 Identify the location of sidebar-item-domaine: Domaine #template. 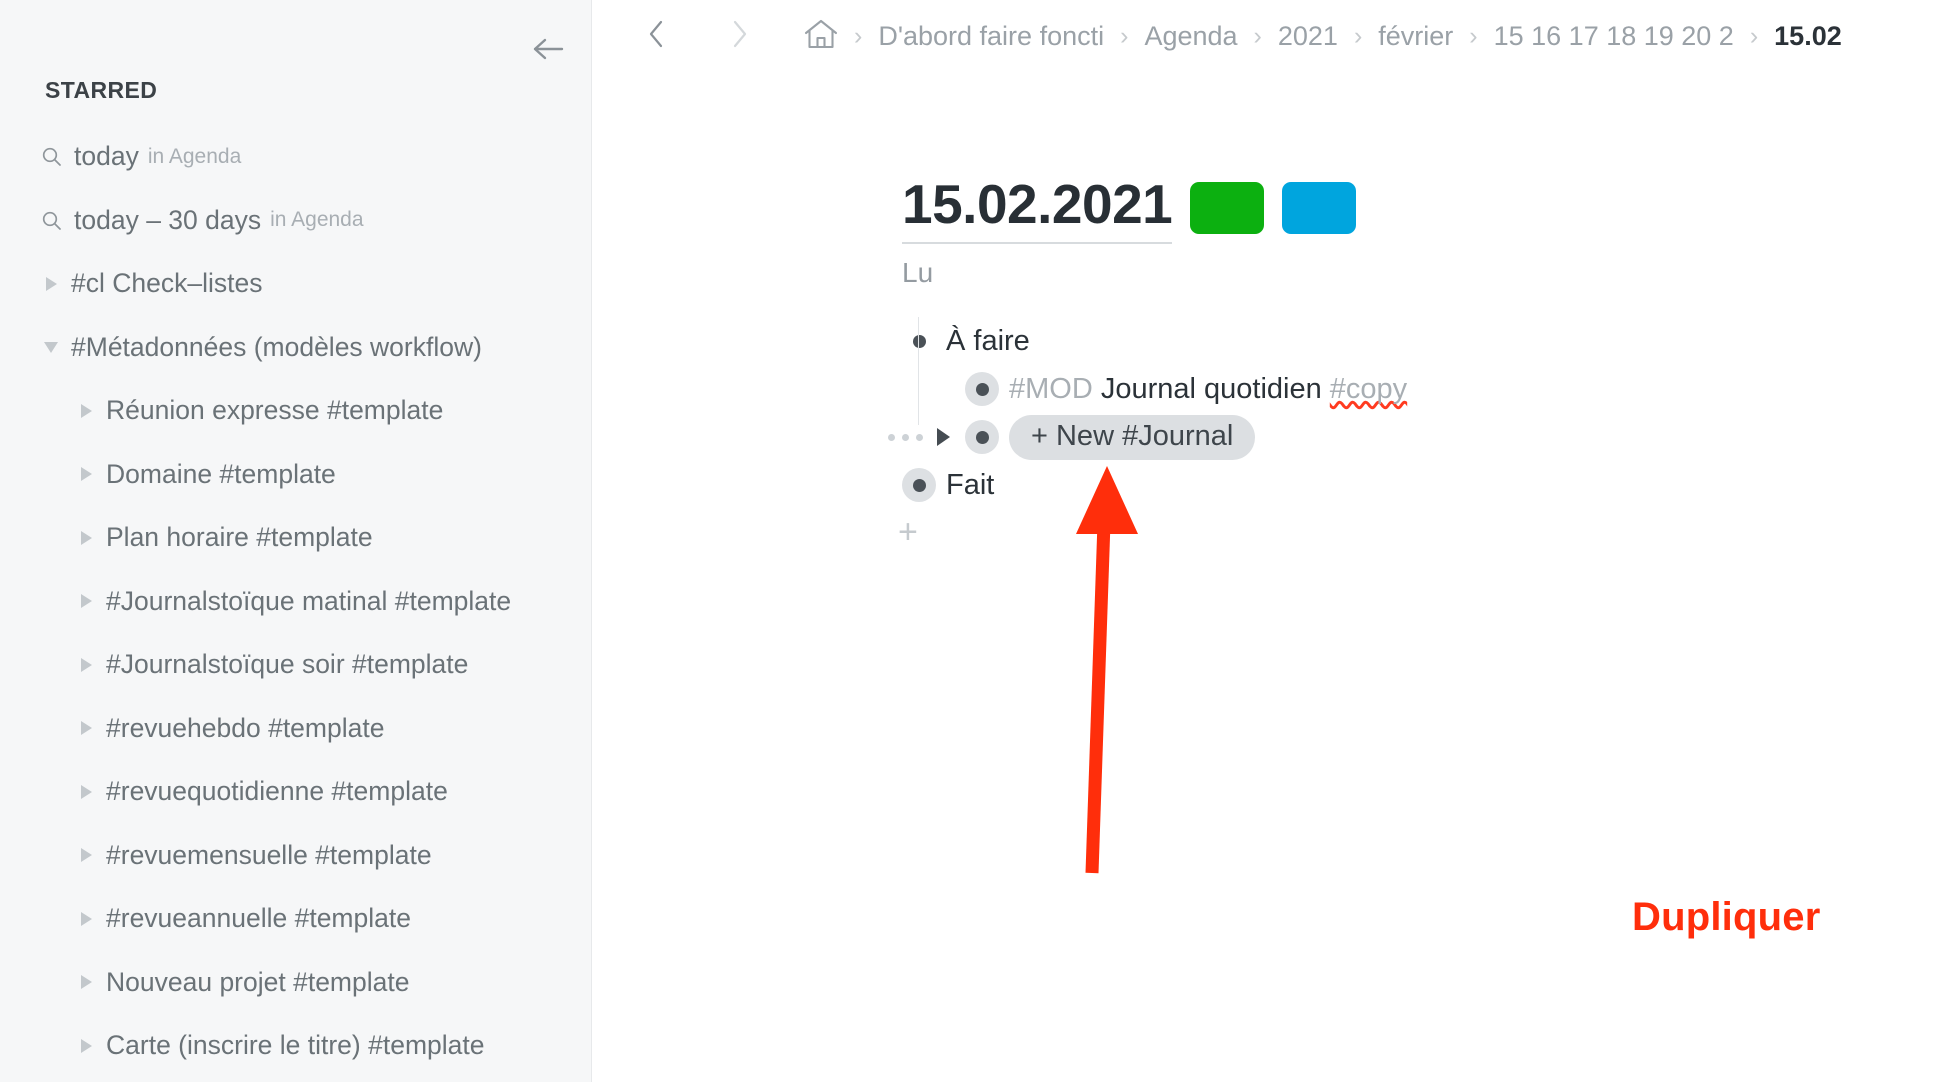
(295, 475).